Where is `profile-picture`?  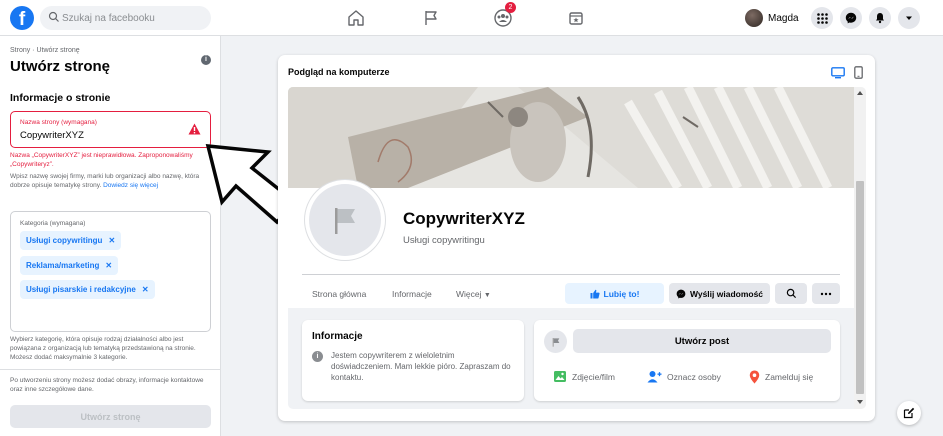
profile-picture is located at coordinates (345, 220).